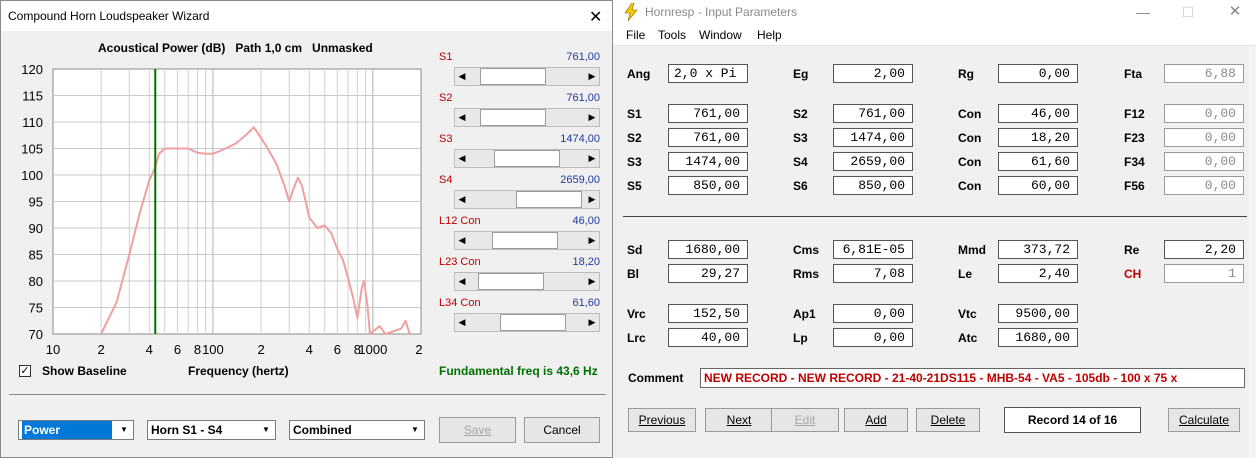  What do you see at coordinates (873, 273) in the screenshot?
I see `rms-field: 7,08` at bounding box center [873, 273].